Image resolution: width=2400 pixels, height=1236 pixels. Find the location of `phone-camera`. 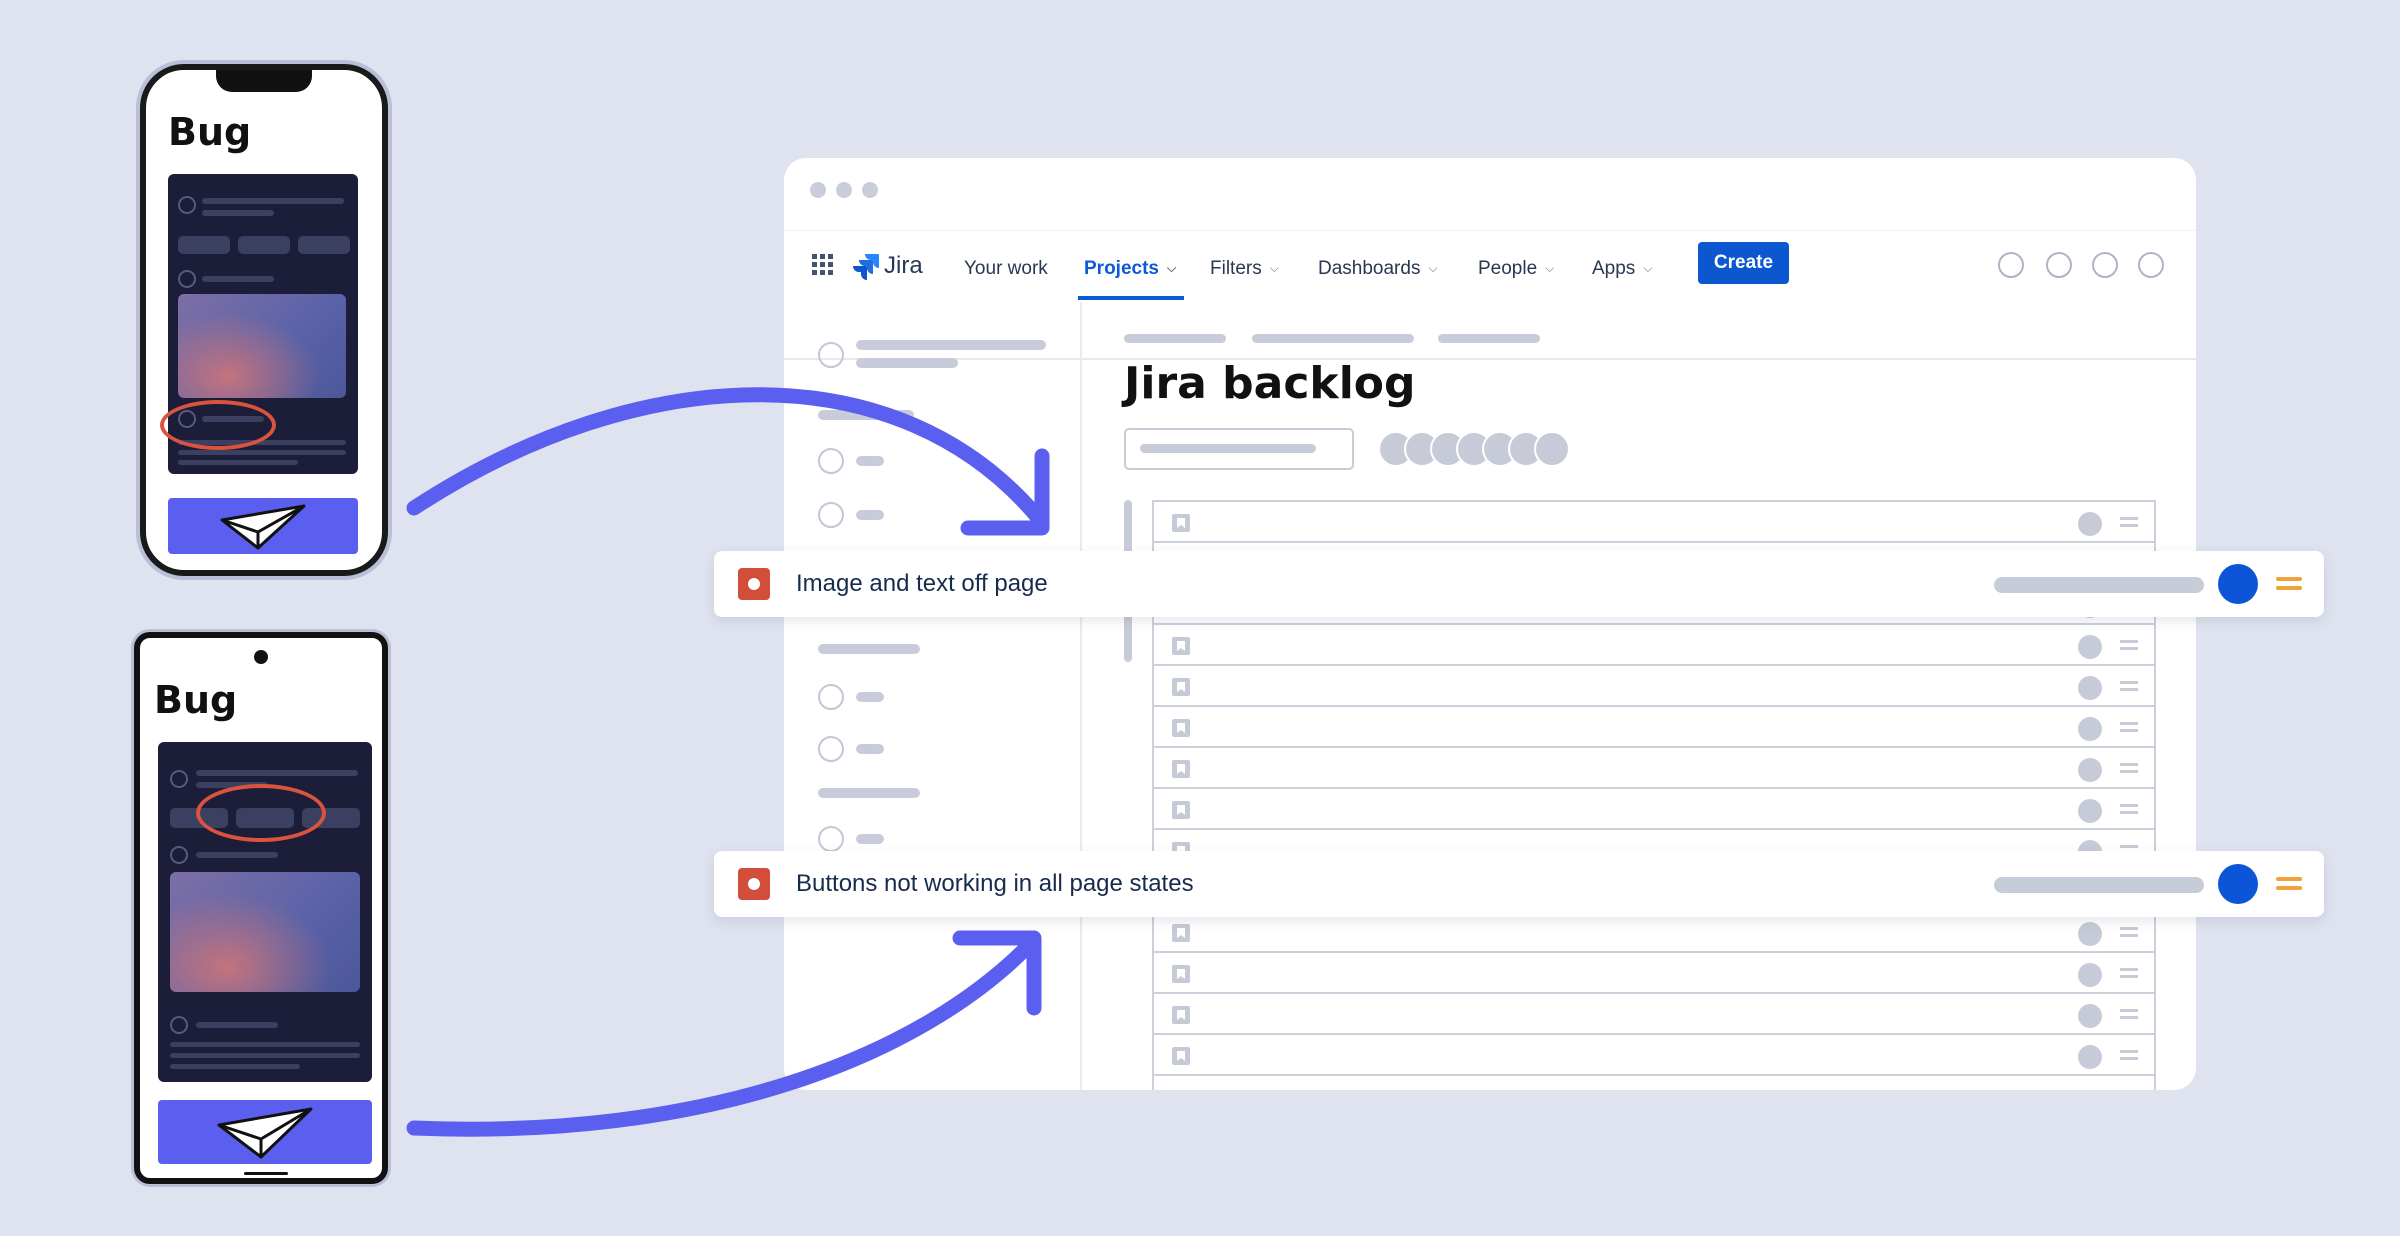

phone-camera is located at coordinates (261, 657).